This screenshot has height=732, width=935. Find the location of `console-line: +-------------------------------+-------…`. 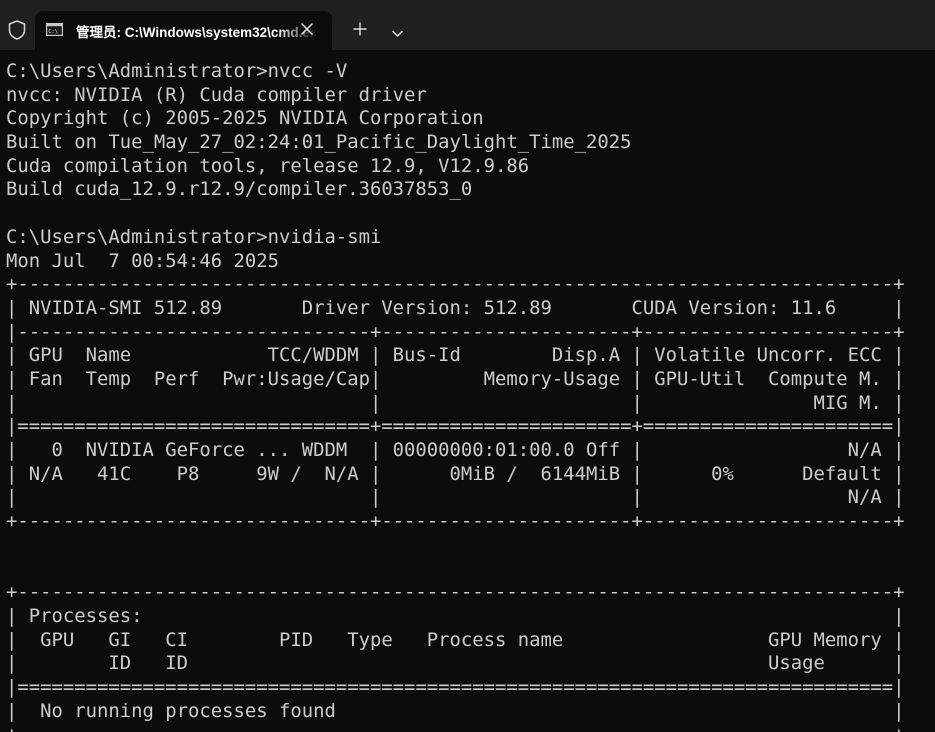

console-line: +-------------------------------+-------… is located at coordinates (455, 521).